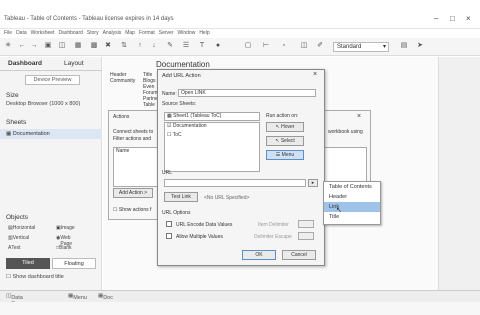 The image size is (480, 315). I want to click on object-label: Image, so click(67, 228).